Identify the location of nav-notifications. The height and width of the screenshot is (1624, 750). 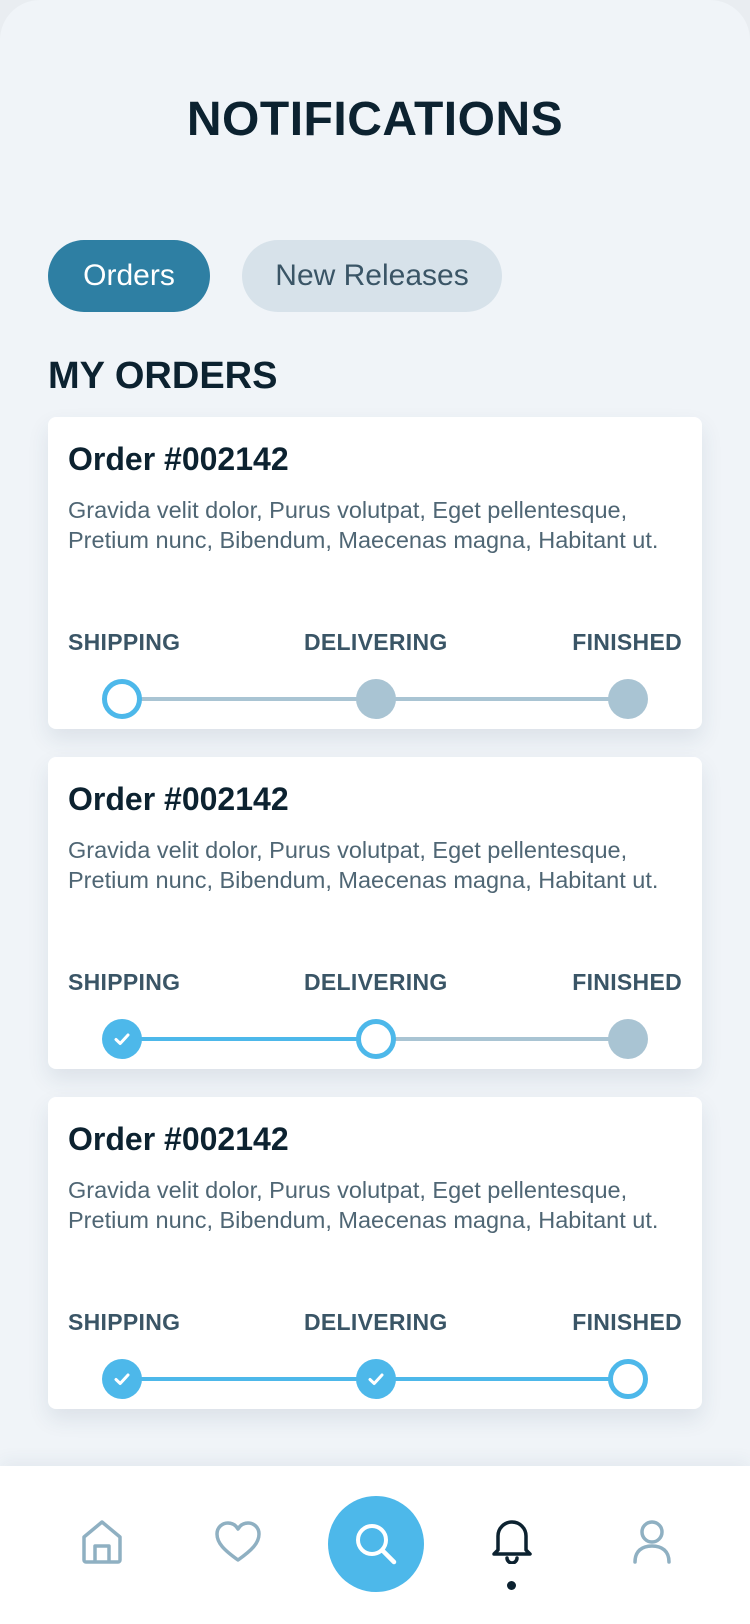
(512, 1540).